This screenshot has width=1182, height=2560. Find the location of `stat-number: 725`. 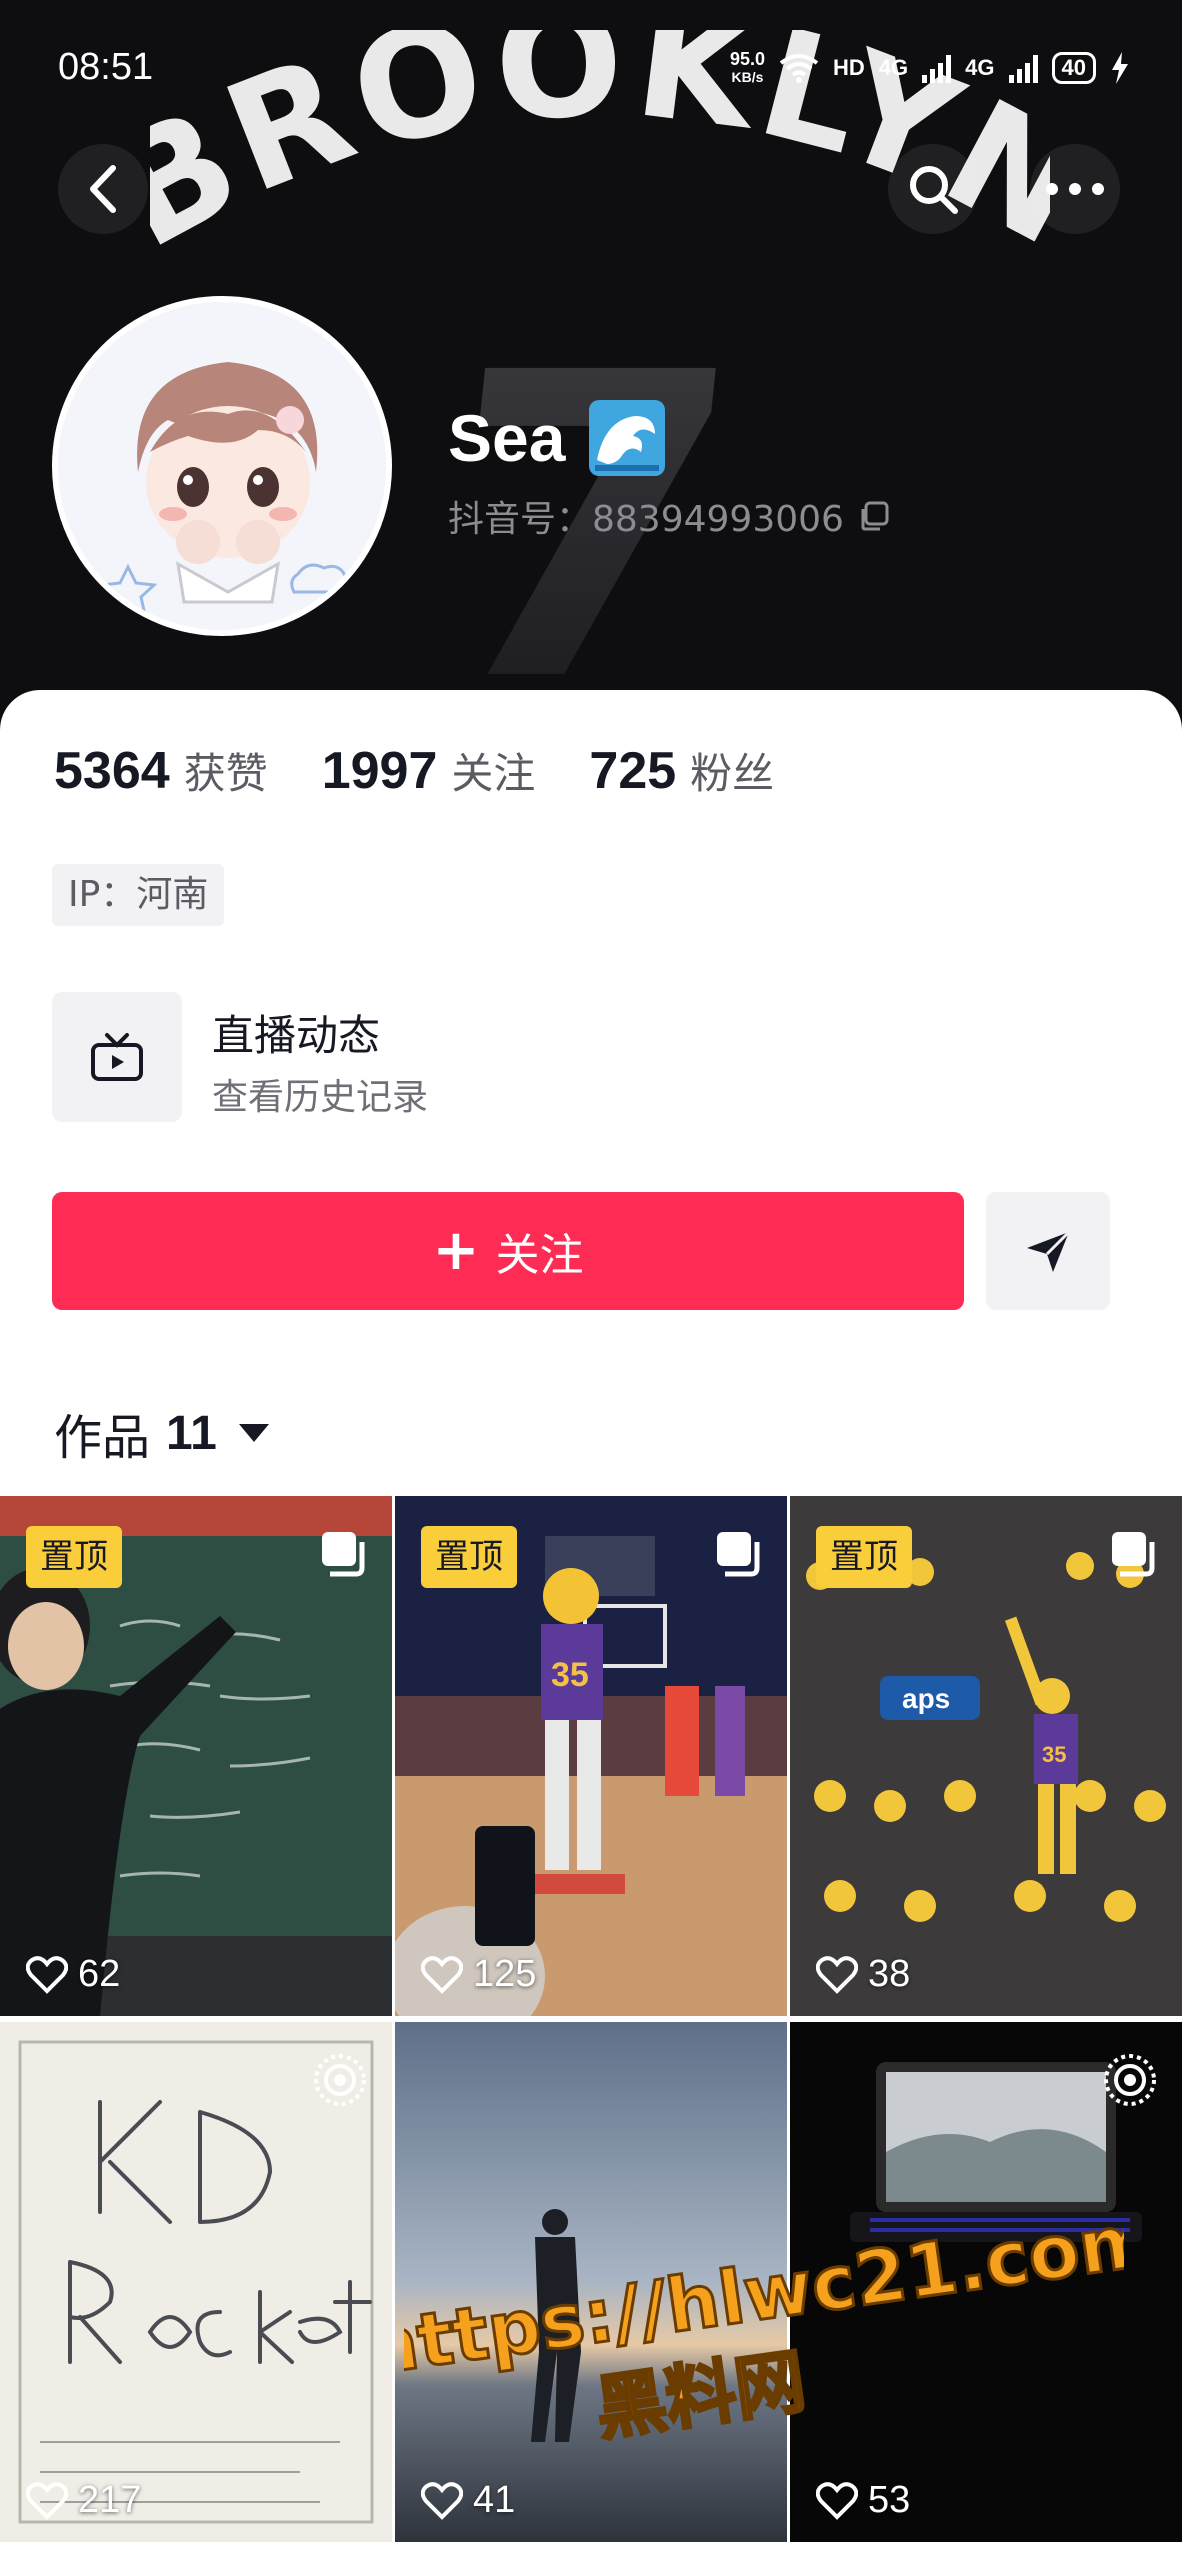

stat-number: 725 is located at coordinates (633, 771).